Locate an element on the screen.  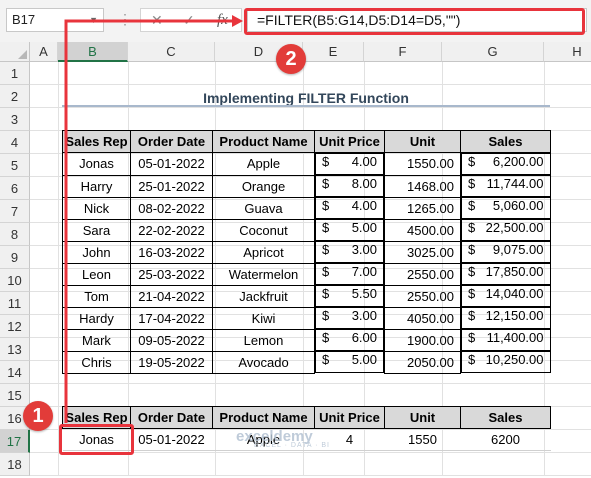
formula-highlight-box is located at coordinates (414, 21).